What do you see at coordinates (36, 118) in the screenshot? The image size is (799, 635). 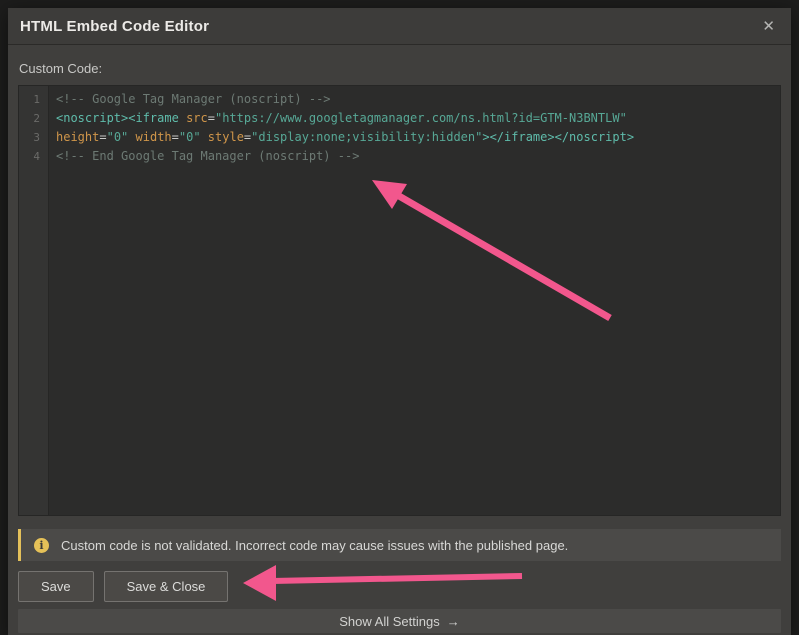 I see `line-number: 2` at bounding box center [36, 118].